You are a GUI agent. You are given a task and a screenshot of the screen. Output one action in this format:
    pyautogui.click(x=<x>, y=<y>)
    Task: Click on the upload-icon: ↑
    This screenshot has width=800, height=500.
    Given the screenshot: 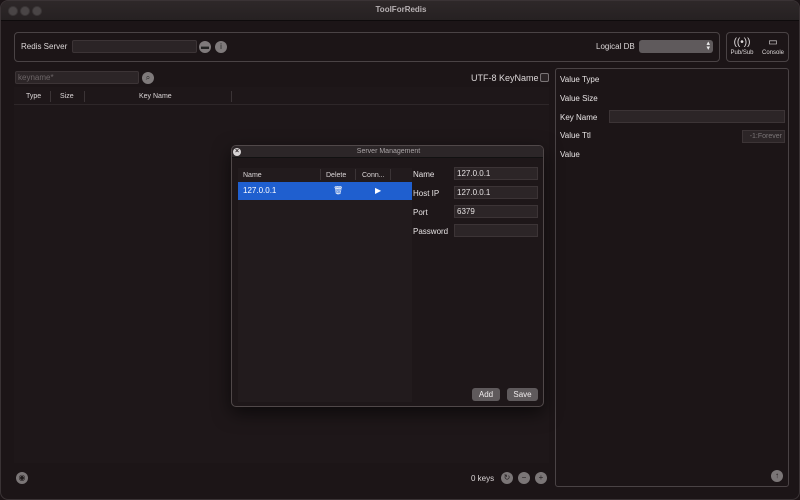 What is the action you would take?
    pyautogui.click(x=777, y=476)
    